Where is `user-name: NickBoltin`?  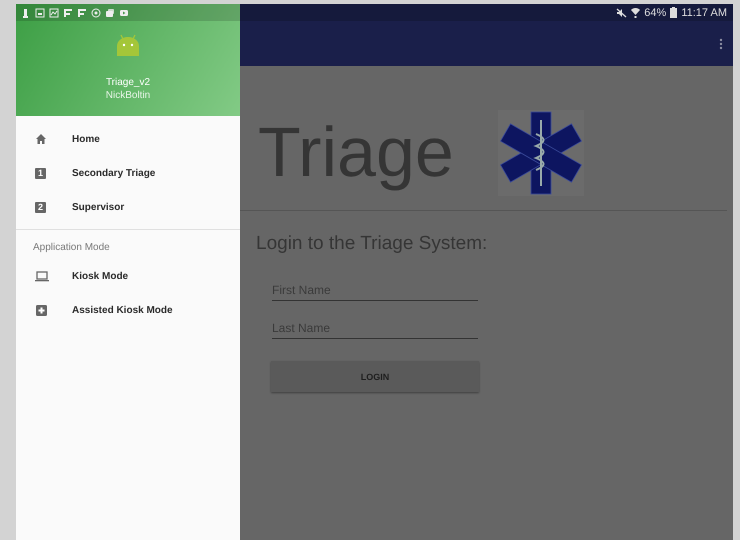
user-name: NickBoltin is located at coordinates (128, 95).